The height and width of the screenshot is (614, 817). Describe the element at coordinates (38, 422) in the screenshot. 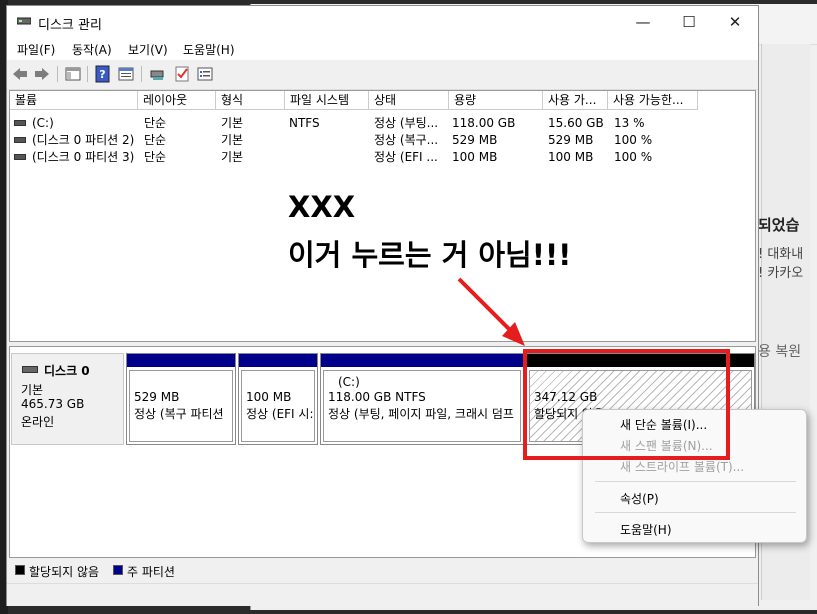

I see `disk-status: 온라인` at that location.